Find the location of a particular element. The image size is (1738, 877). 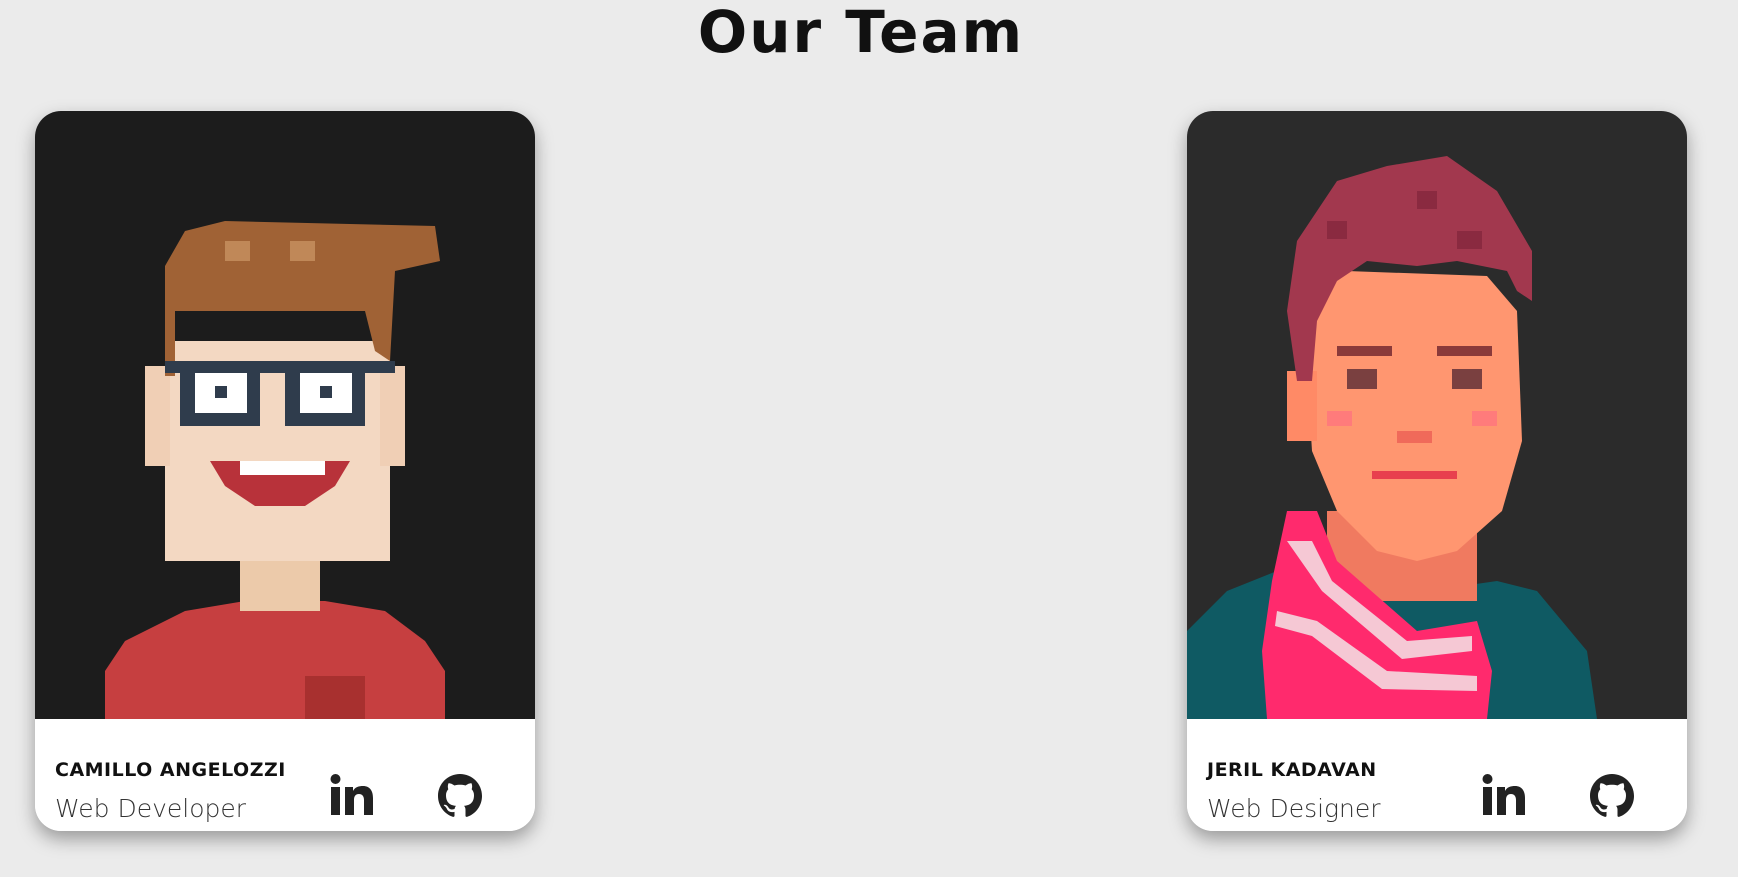

member-info: CAMILLO ANGELOZZI Web Developer is located at coordinates (285, 775).